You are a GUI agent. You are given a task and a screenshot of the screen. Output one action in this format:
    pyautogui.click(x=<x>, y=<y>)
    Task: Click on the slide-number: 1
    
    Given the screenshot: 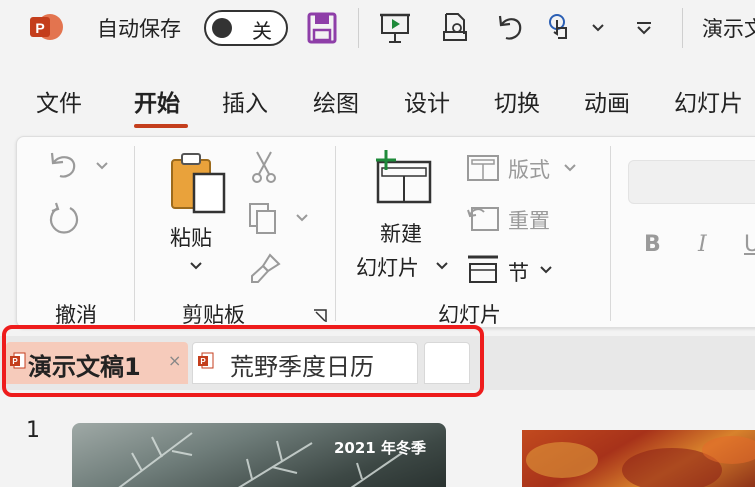 What is the action you would take?
    pyautogui.click(x=33, y=430)
    